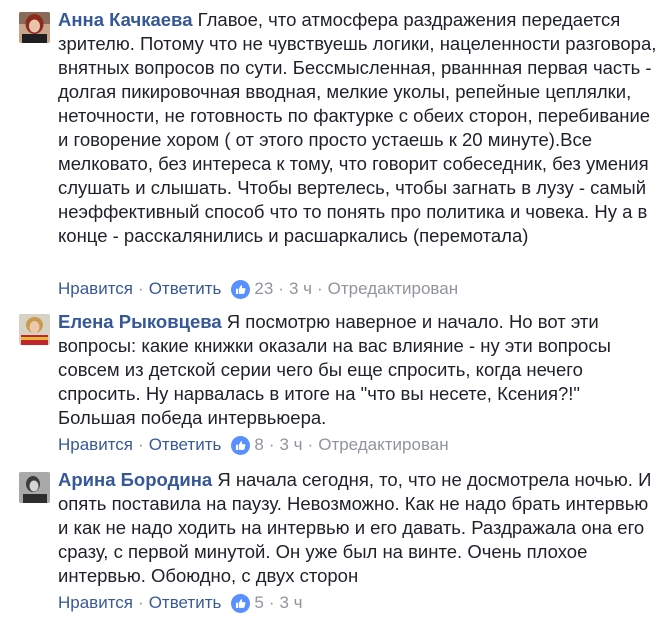 This screenshot has height=623, width=662. I want to click on comment-author: Анна Качкаева, so click(125, 19).